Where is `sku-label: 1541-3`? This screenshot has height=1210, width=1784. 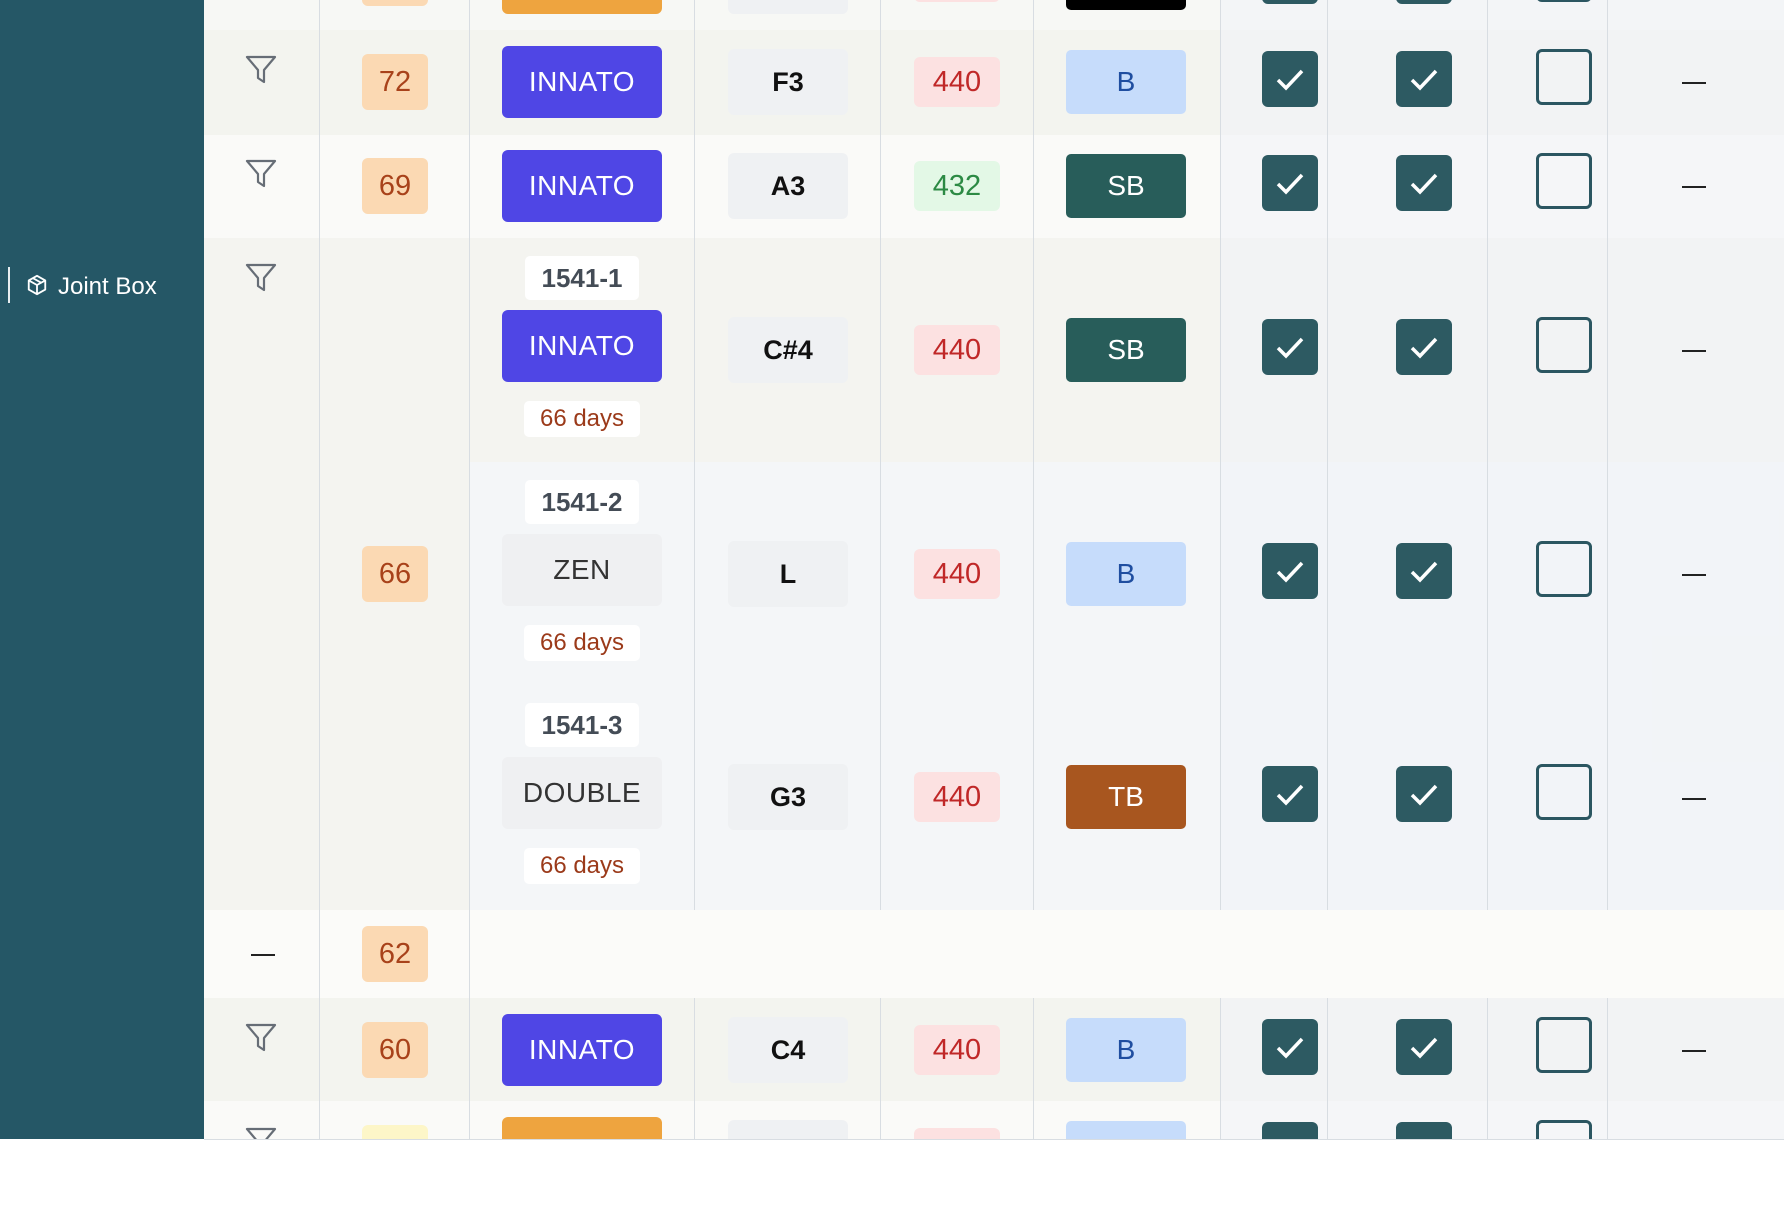
sku-label: 1541-3 is located at coordinates (582, 725).